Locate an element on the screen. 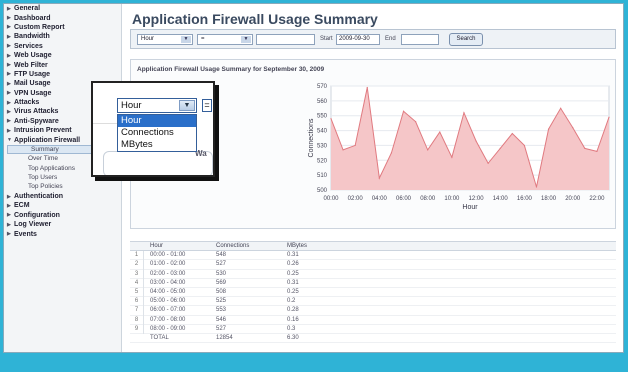  row-connections: 546 is located at coordinates (221, 319).